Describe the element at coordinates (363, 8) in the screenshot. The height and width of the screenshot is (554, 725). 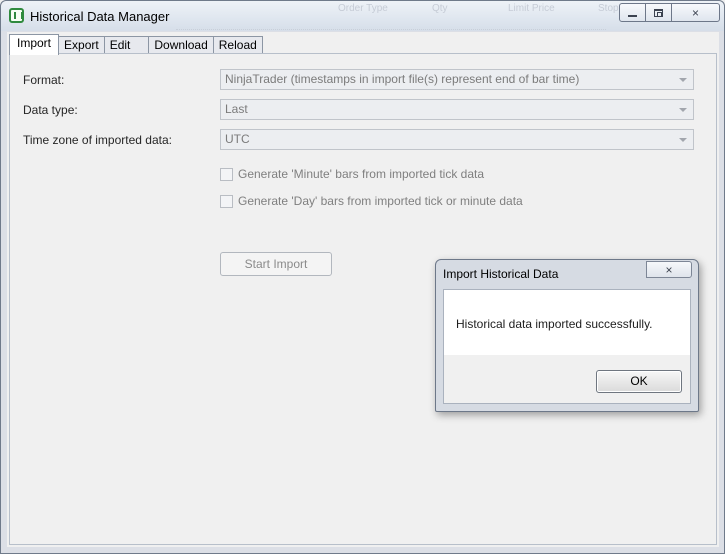
I see `background-header-order-type: Order Type` at that location.